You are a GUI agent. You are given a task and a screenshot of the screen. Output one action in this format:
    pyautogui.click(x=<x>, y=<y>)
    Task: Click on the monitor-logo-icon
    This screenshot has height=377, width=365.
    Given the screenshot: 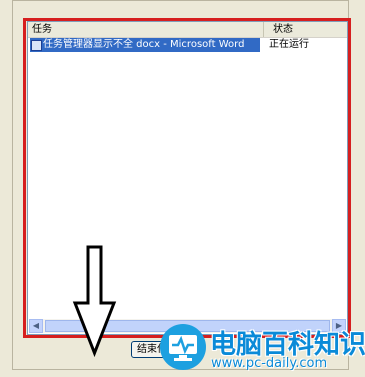 What is the action you would take?
    pyautogui.click(x=183, y=347)
    